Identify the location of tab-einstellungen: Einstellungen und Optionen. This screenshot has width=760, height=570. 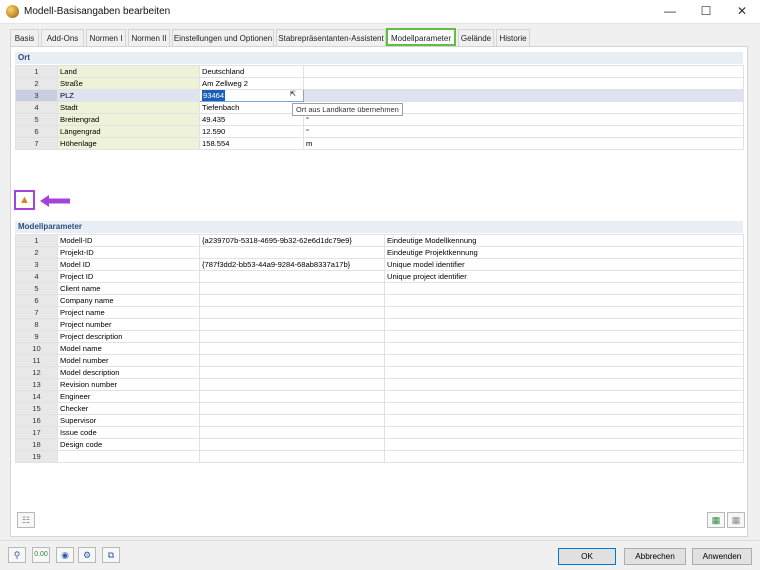
(223, 37).